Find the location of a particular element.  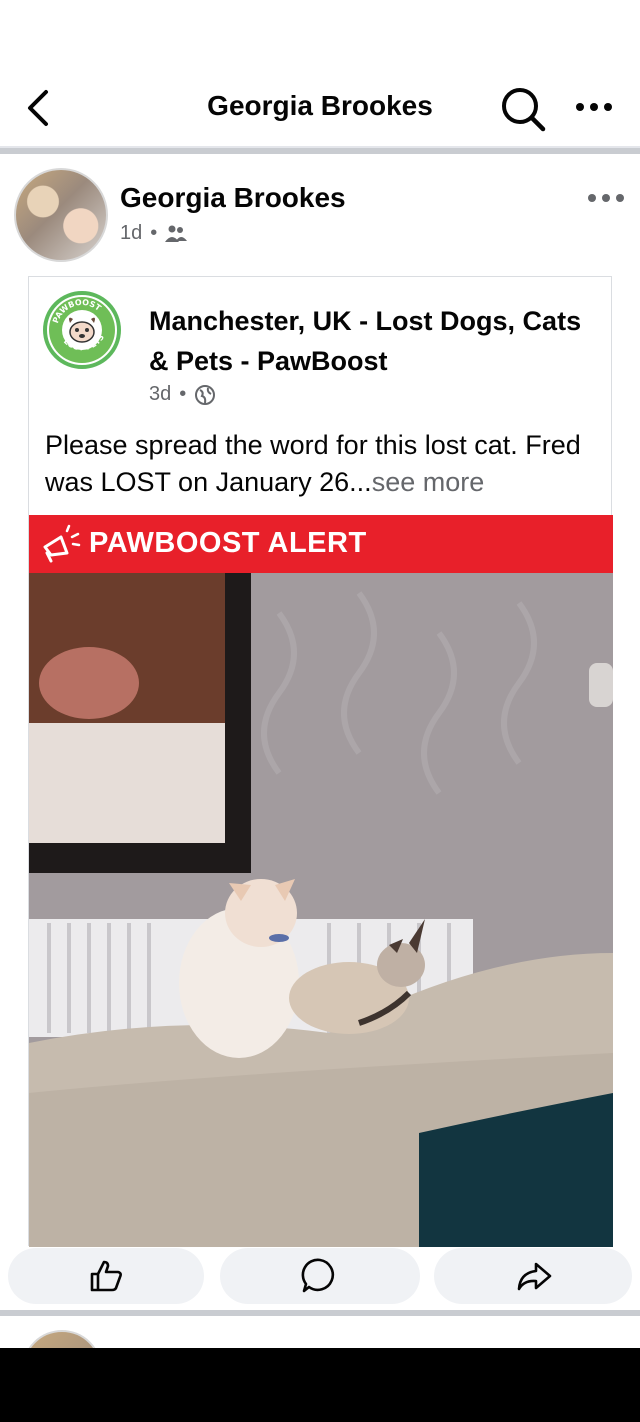

like-button is located at coordinates (106, 1276).